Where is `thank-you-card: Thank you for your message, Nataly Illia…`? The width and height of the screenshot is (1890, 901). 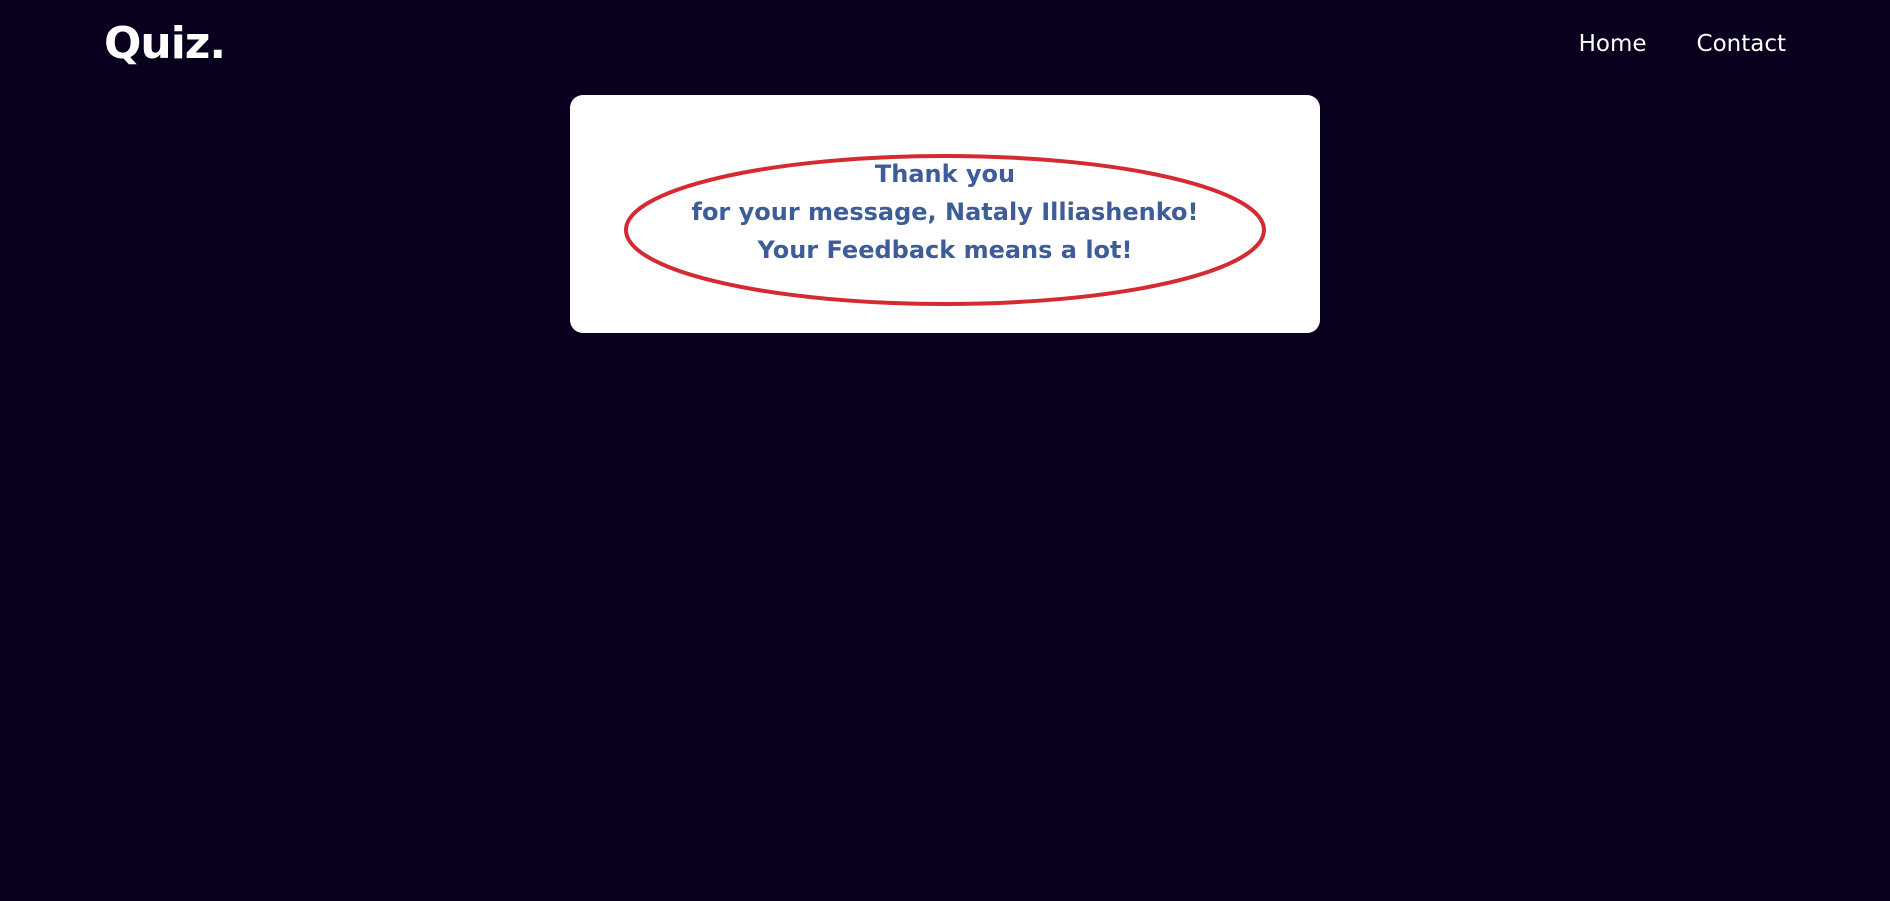 thank-you-card: Thank you for your message, Nataly Illia… is located at coordinates (945, 214).